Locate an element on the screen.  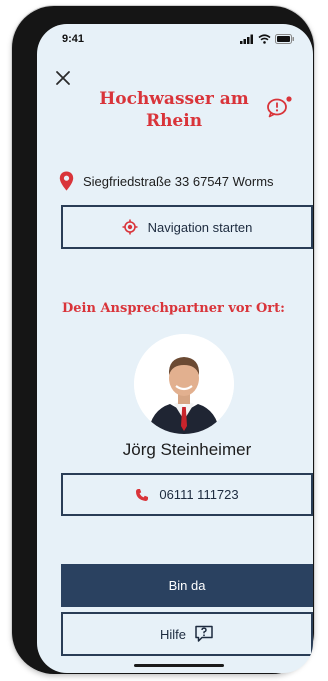
close-icon is located at coordinates (63, 78).